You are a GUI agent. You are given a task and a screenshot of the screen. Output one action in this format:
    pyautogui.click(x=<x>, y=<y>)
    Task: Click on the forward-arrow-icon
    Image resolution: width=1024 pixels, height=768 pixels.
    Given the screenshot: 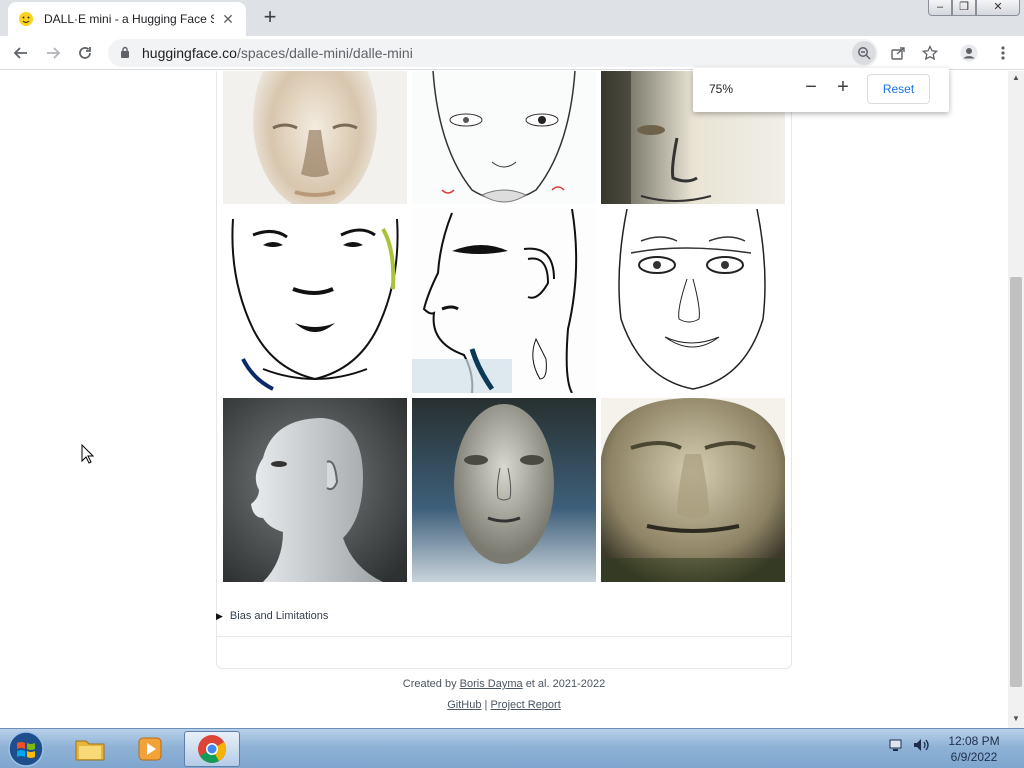 What is the action you would take?
    pyautogui.click(x=54, y=53)
    